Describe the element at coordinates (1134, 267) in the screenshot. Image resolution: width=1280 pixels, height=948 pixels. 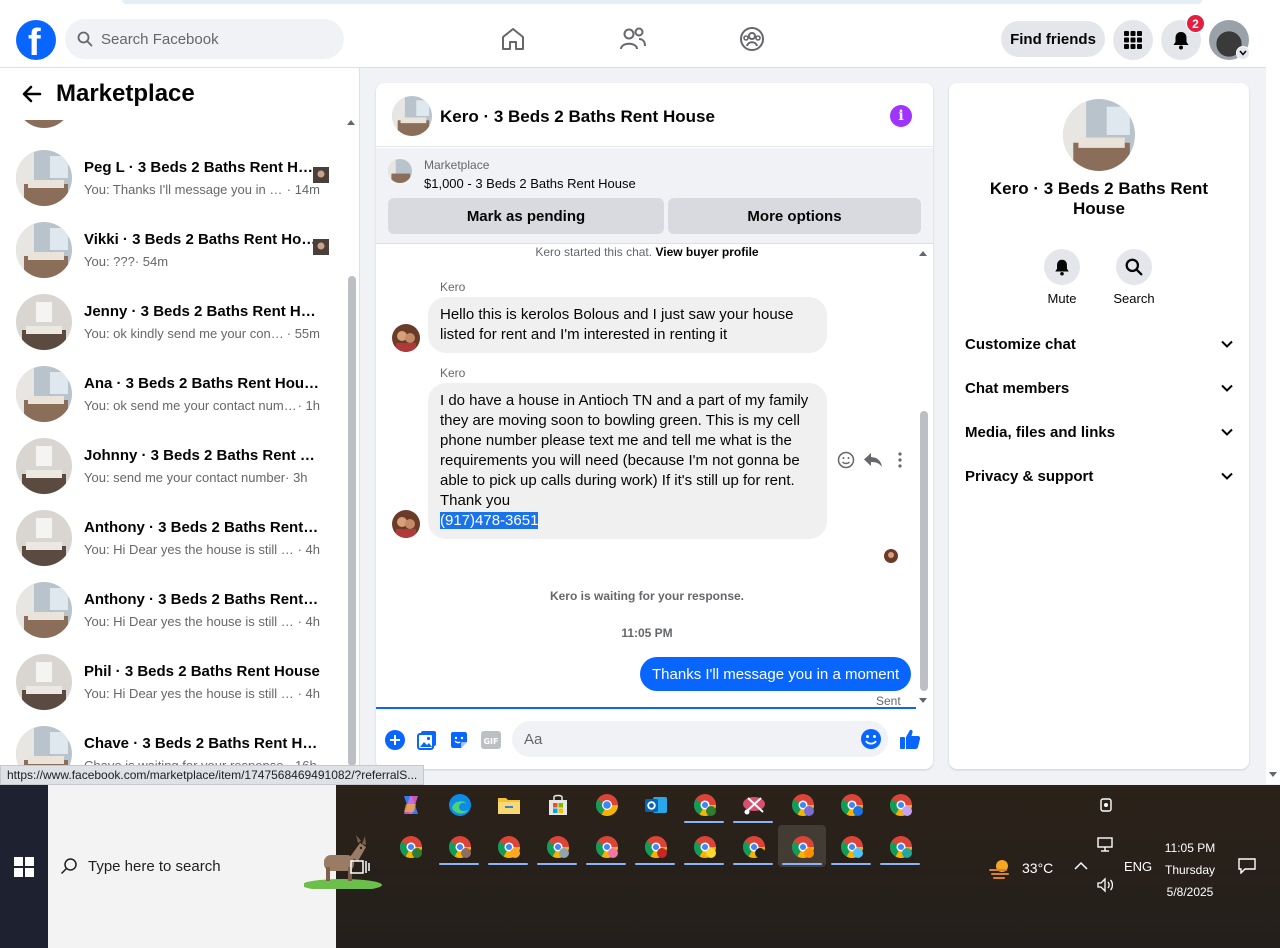
I see `search-button-circle` at that location.